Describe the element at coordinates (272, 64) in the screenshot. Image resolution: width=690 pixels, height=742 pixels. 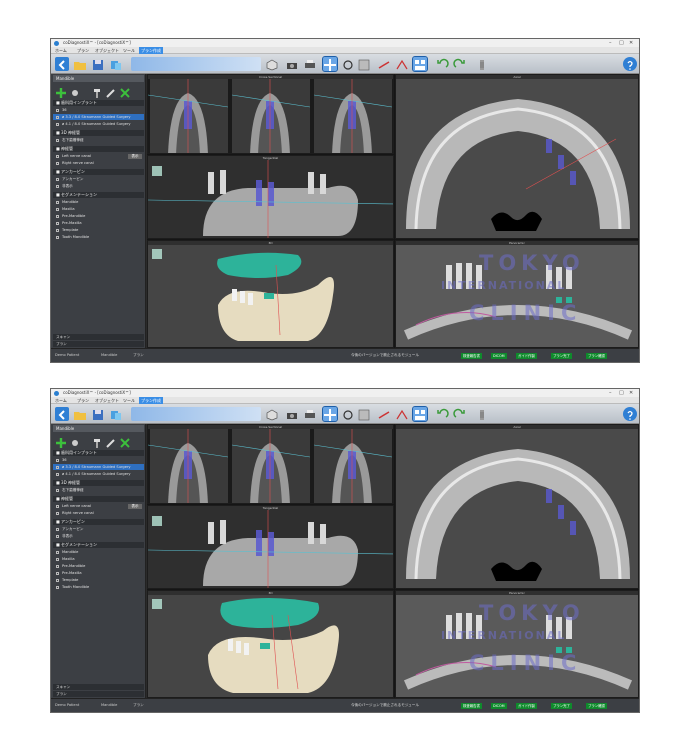
I see `cube-icon` at that location.